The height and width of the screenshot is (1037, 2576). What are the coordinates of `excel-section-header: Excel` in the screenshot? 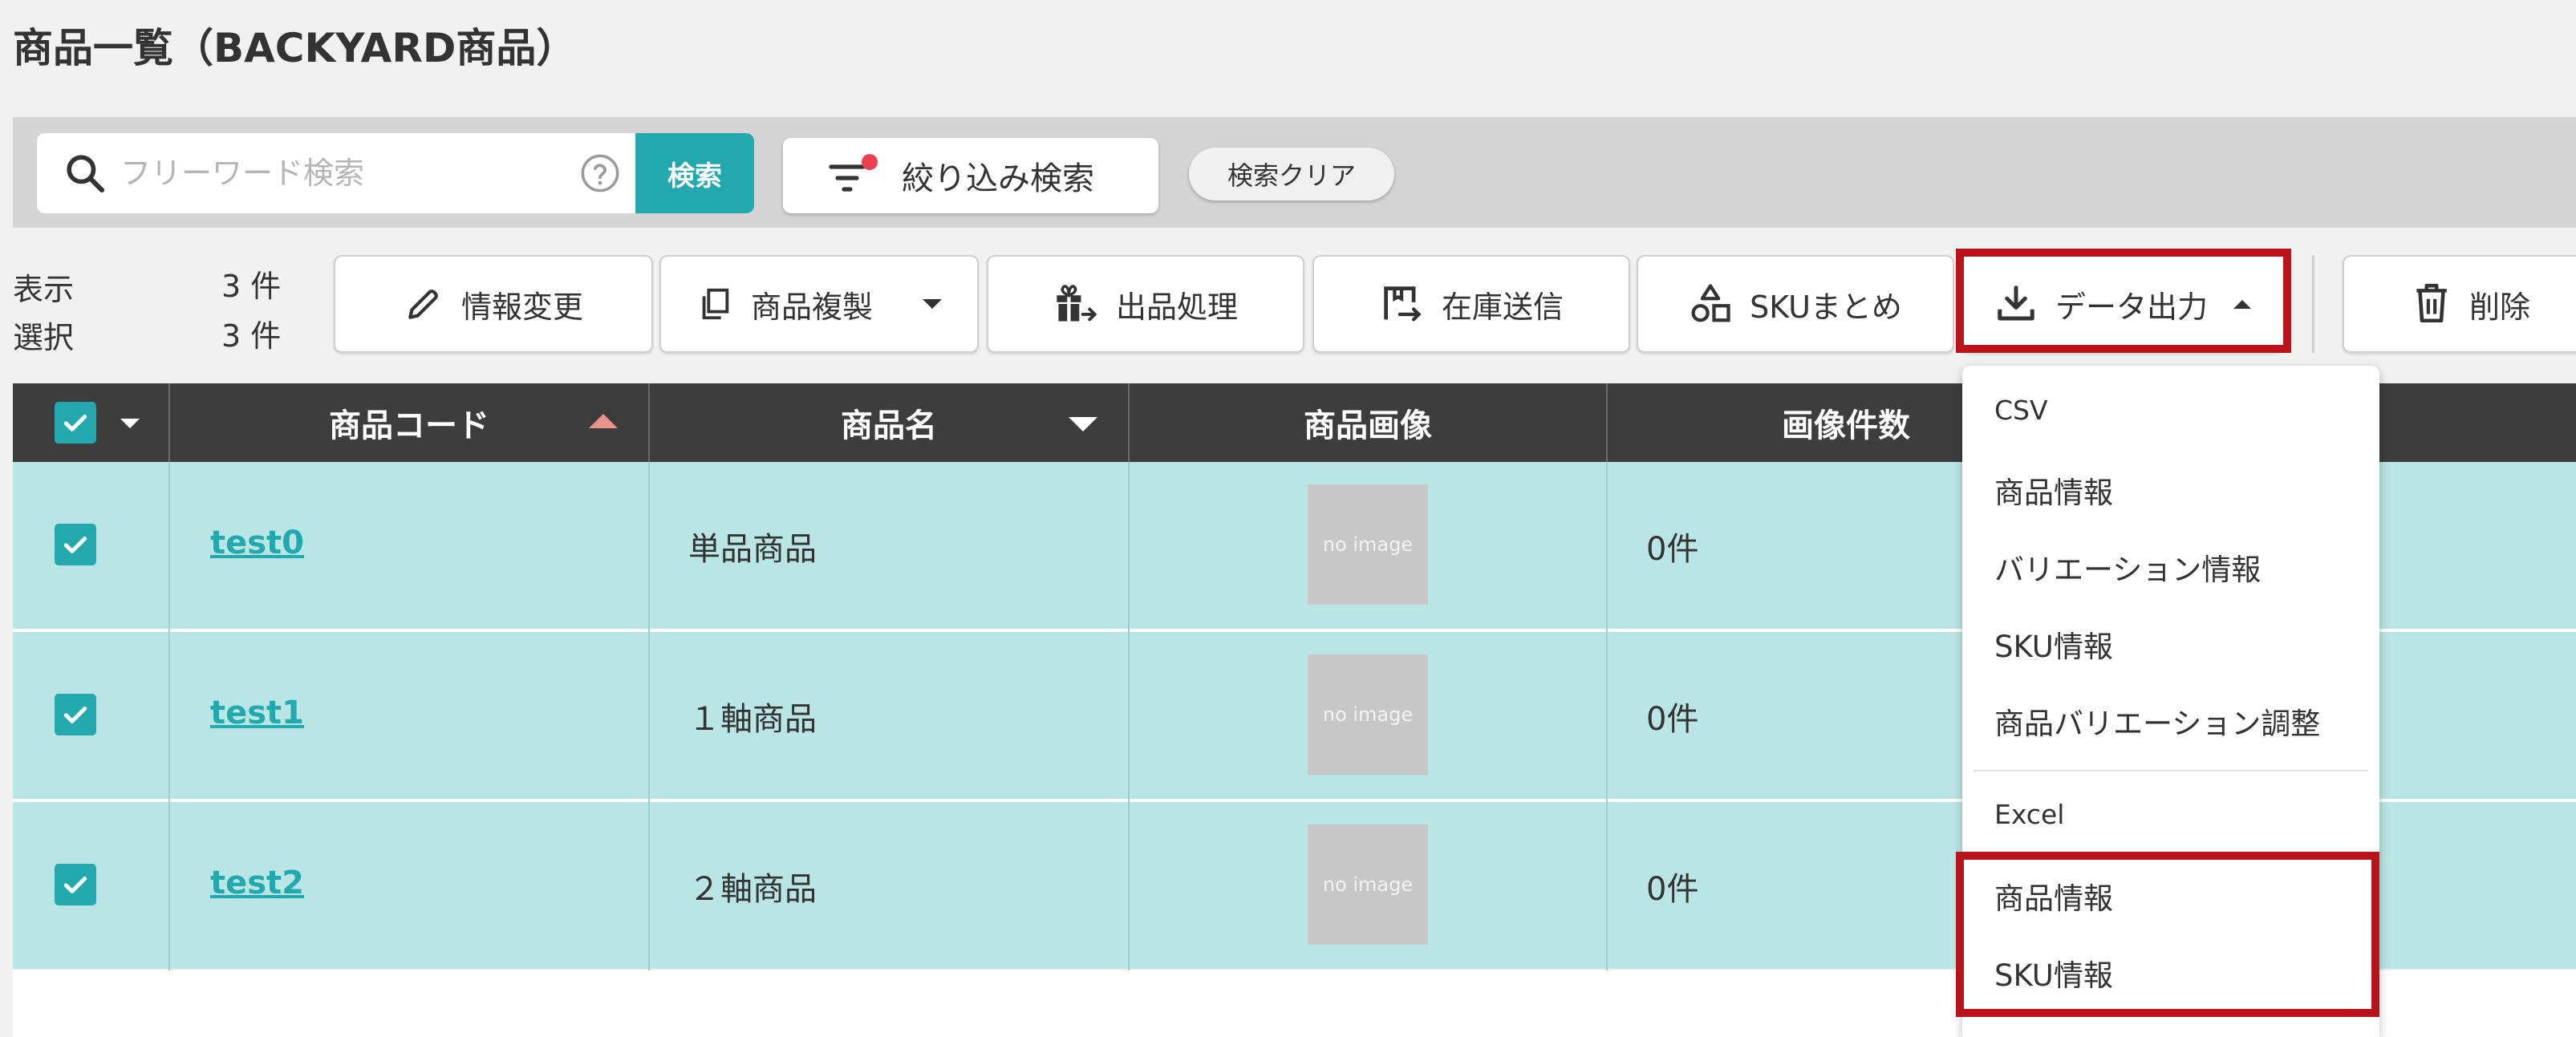 It's located at (2029, 815).